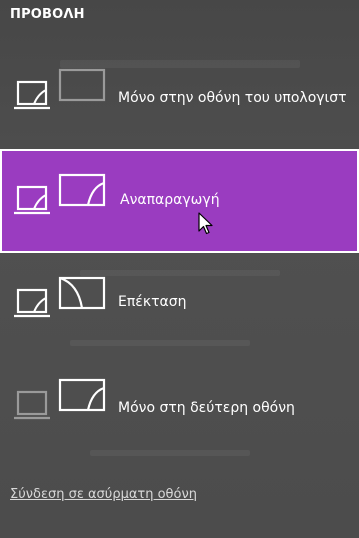 The width and height of the screenshot is (359, 538). I want to click on duplicate-icon, so click(60, 194).